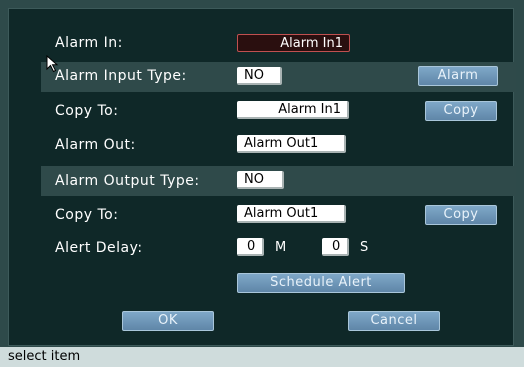 The height and width of the screenshot is (367, 524). I want to click on copy-to-alarm-out-label: Copy To:, so click(87, 215).